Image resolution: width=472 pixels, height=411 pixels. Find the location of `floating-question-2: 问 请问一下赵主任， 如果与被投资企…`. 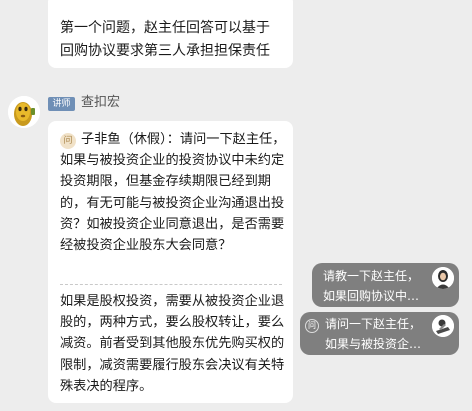

floating-question-2: 问 请问一下赵主任， 如果与被投资企… is located at coordinates (379, 333).